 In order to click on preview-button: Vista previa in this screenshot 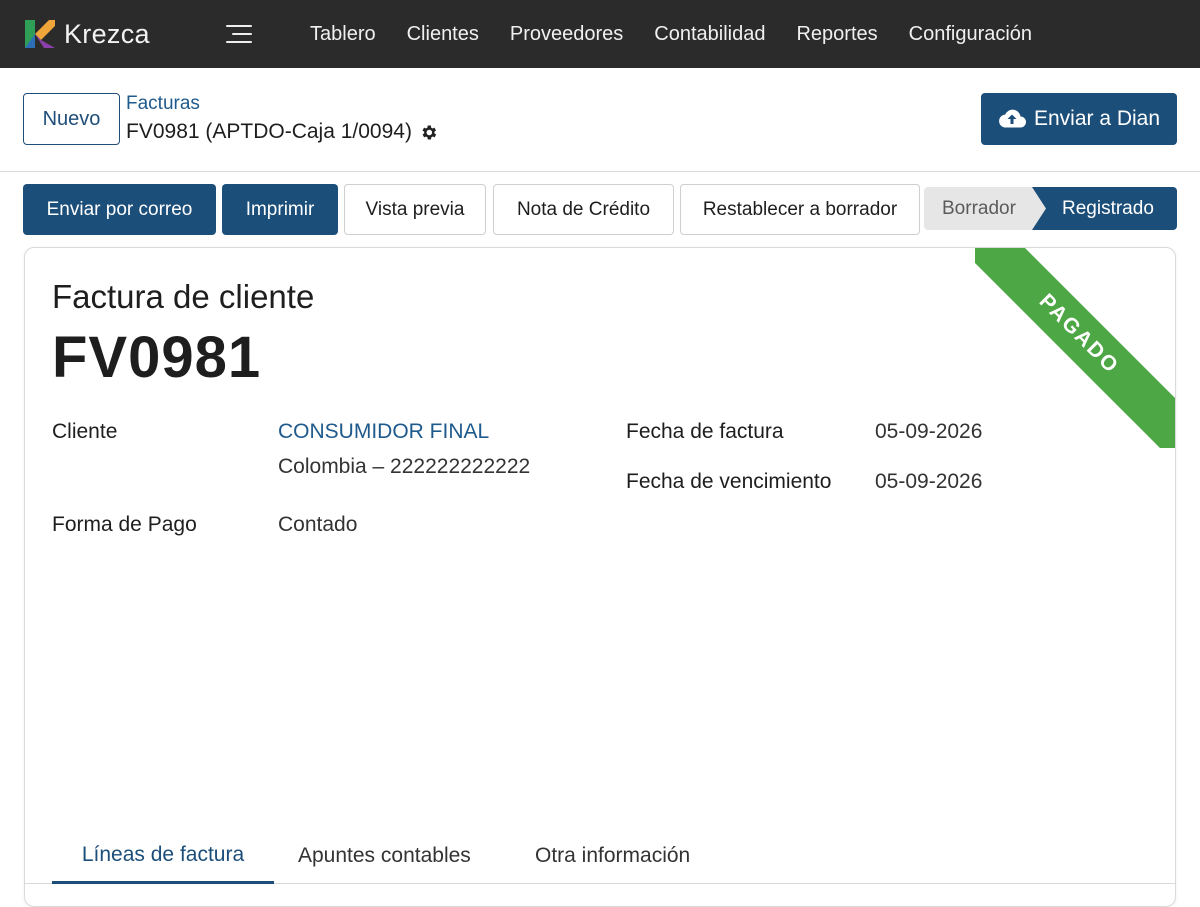, I will do `click(415, 209)`.